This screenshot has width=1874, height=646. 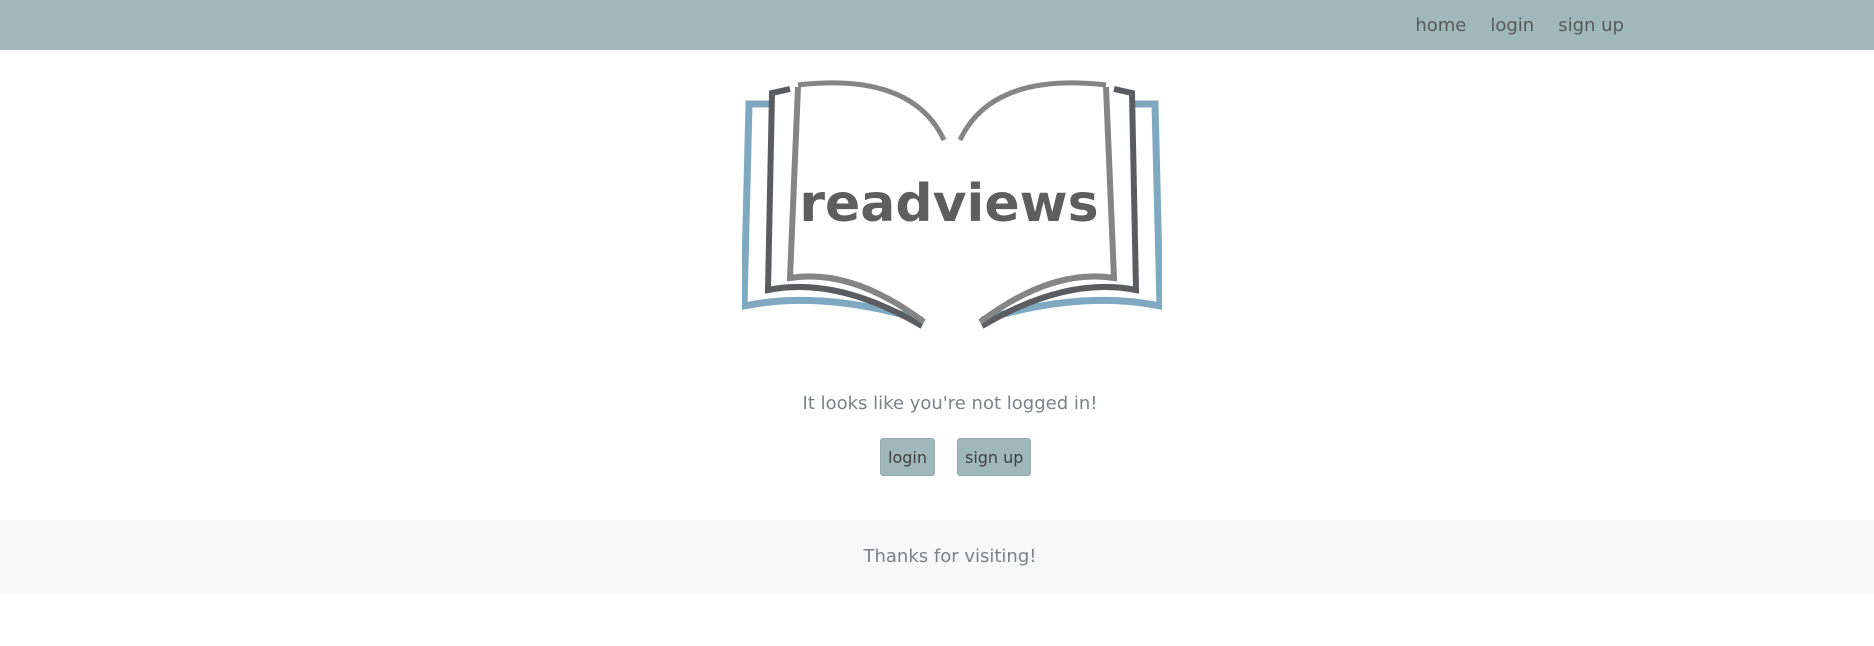 I want to click on readviews-book-logo: readviews, so click(x=952, y=204).